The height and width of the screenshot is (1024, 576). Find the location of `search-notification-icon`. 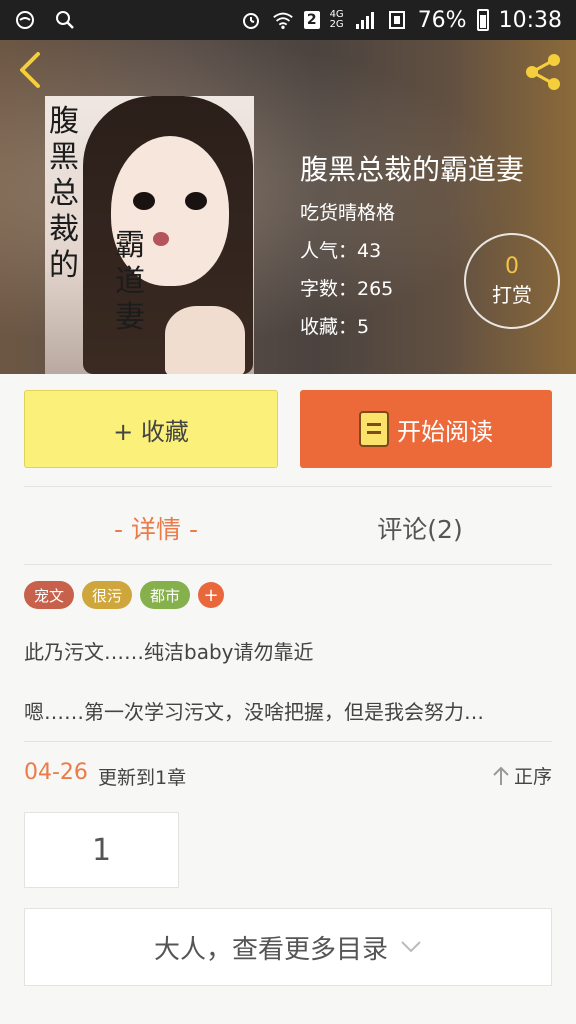

search-notification-icon is located at coordinates (65, 20).